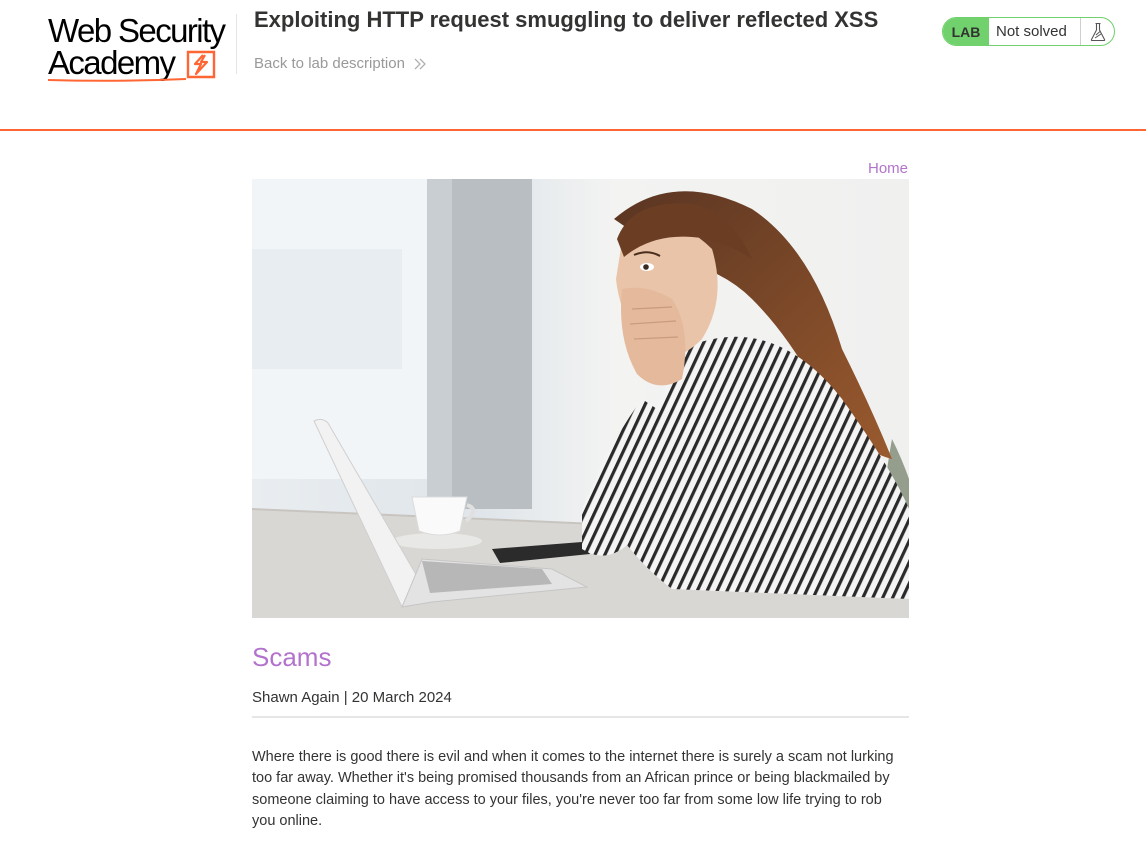  What do you see at coordinates (117, 80) in the screenshot?
I see `logo-underline-icon` at bounding box center [117, 80].